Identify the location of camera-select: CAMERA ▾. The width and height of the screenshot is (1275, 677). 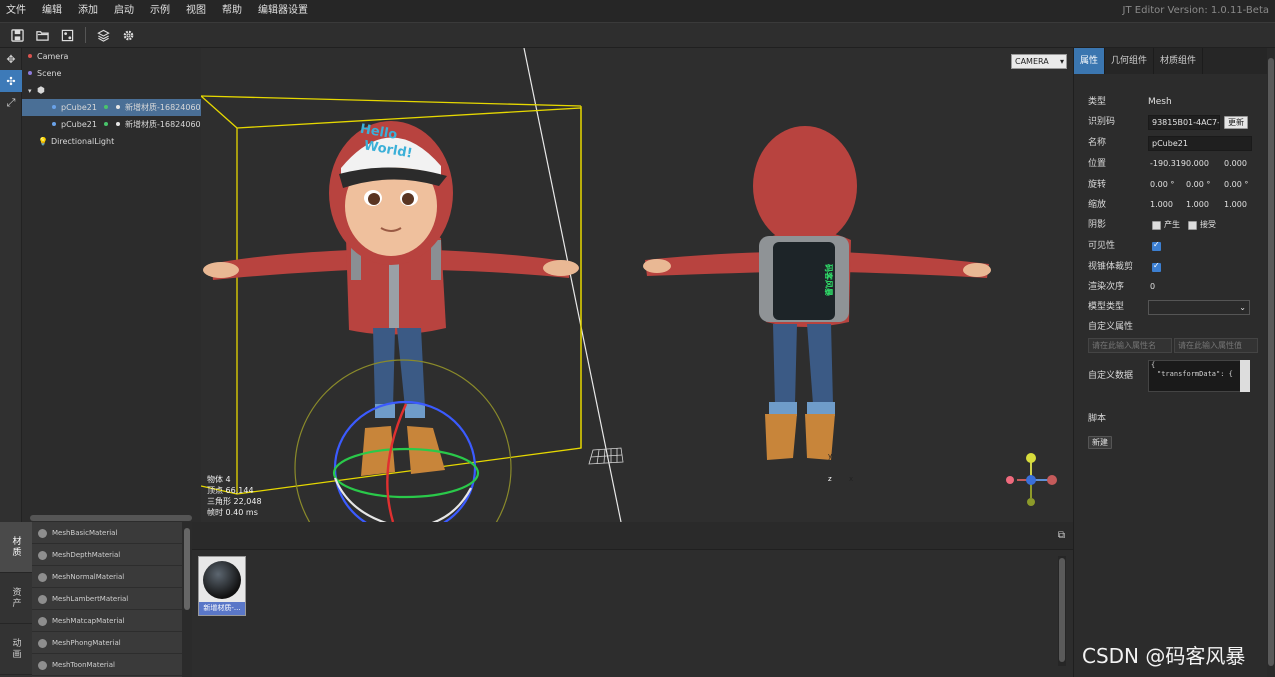
(1039, 61).